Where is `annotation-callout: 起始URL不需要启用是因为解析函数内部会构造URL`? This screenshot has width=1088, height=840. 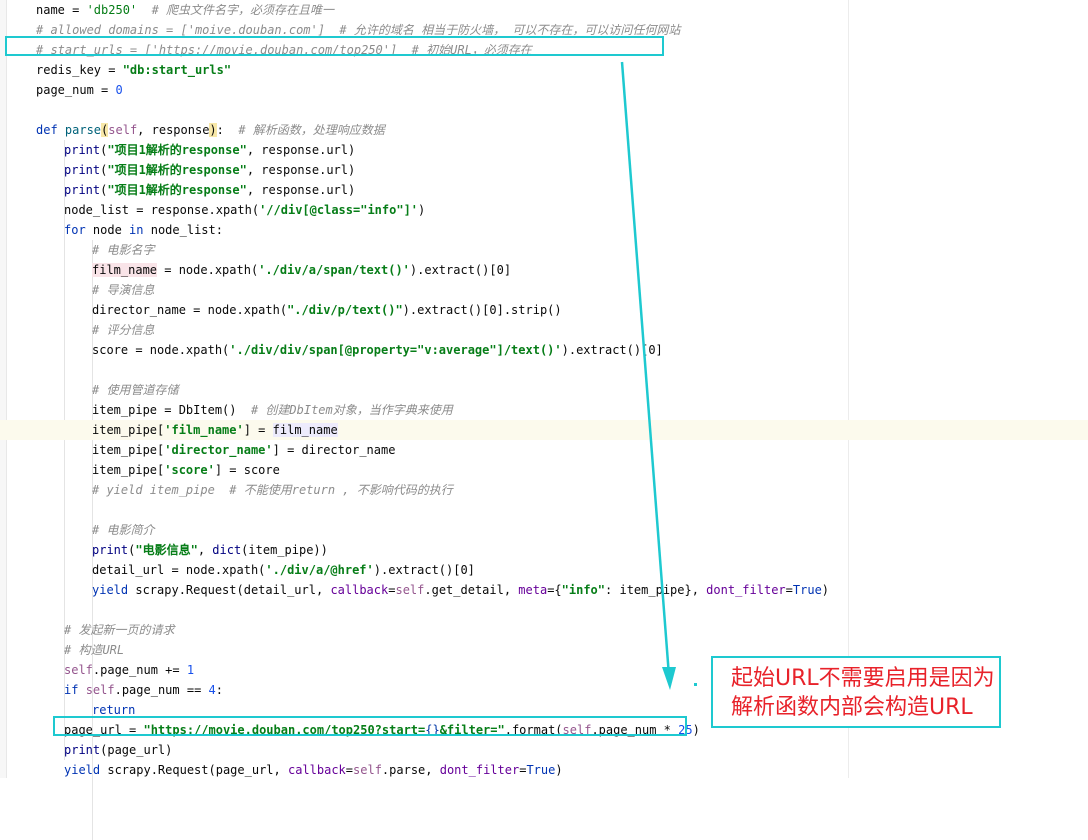 annotation-callout: 起始URL不需要启用是因为解析函数内部会构造URL is located at coordinates (856, 692).